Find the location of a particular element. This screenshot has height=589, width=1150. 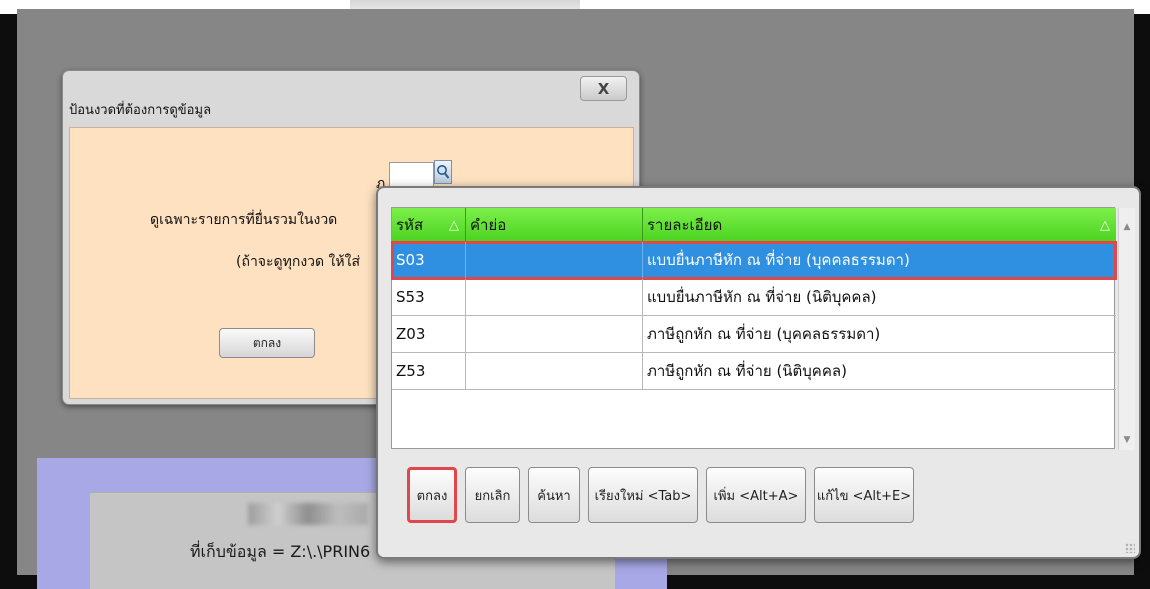

table-row: Z53 ภาษีถูกหัก ณ ที่จ่าย (นิติบุคคล) is located at coordinates (754, 371).